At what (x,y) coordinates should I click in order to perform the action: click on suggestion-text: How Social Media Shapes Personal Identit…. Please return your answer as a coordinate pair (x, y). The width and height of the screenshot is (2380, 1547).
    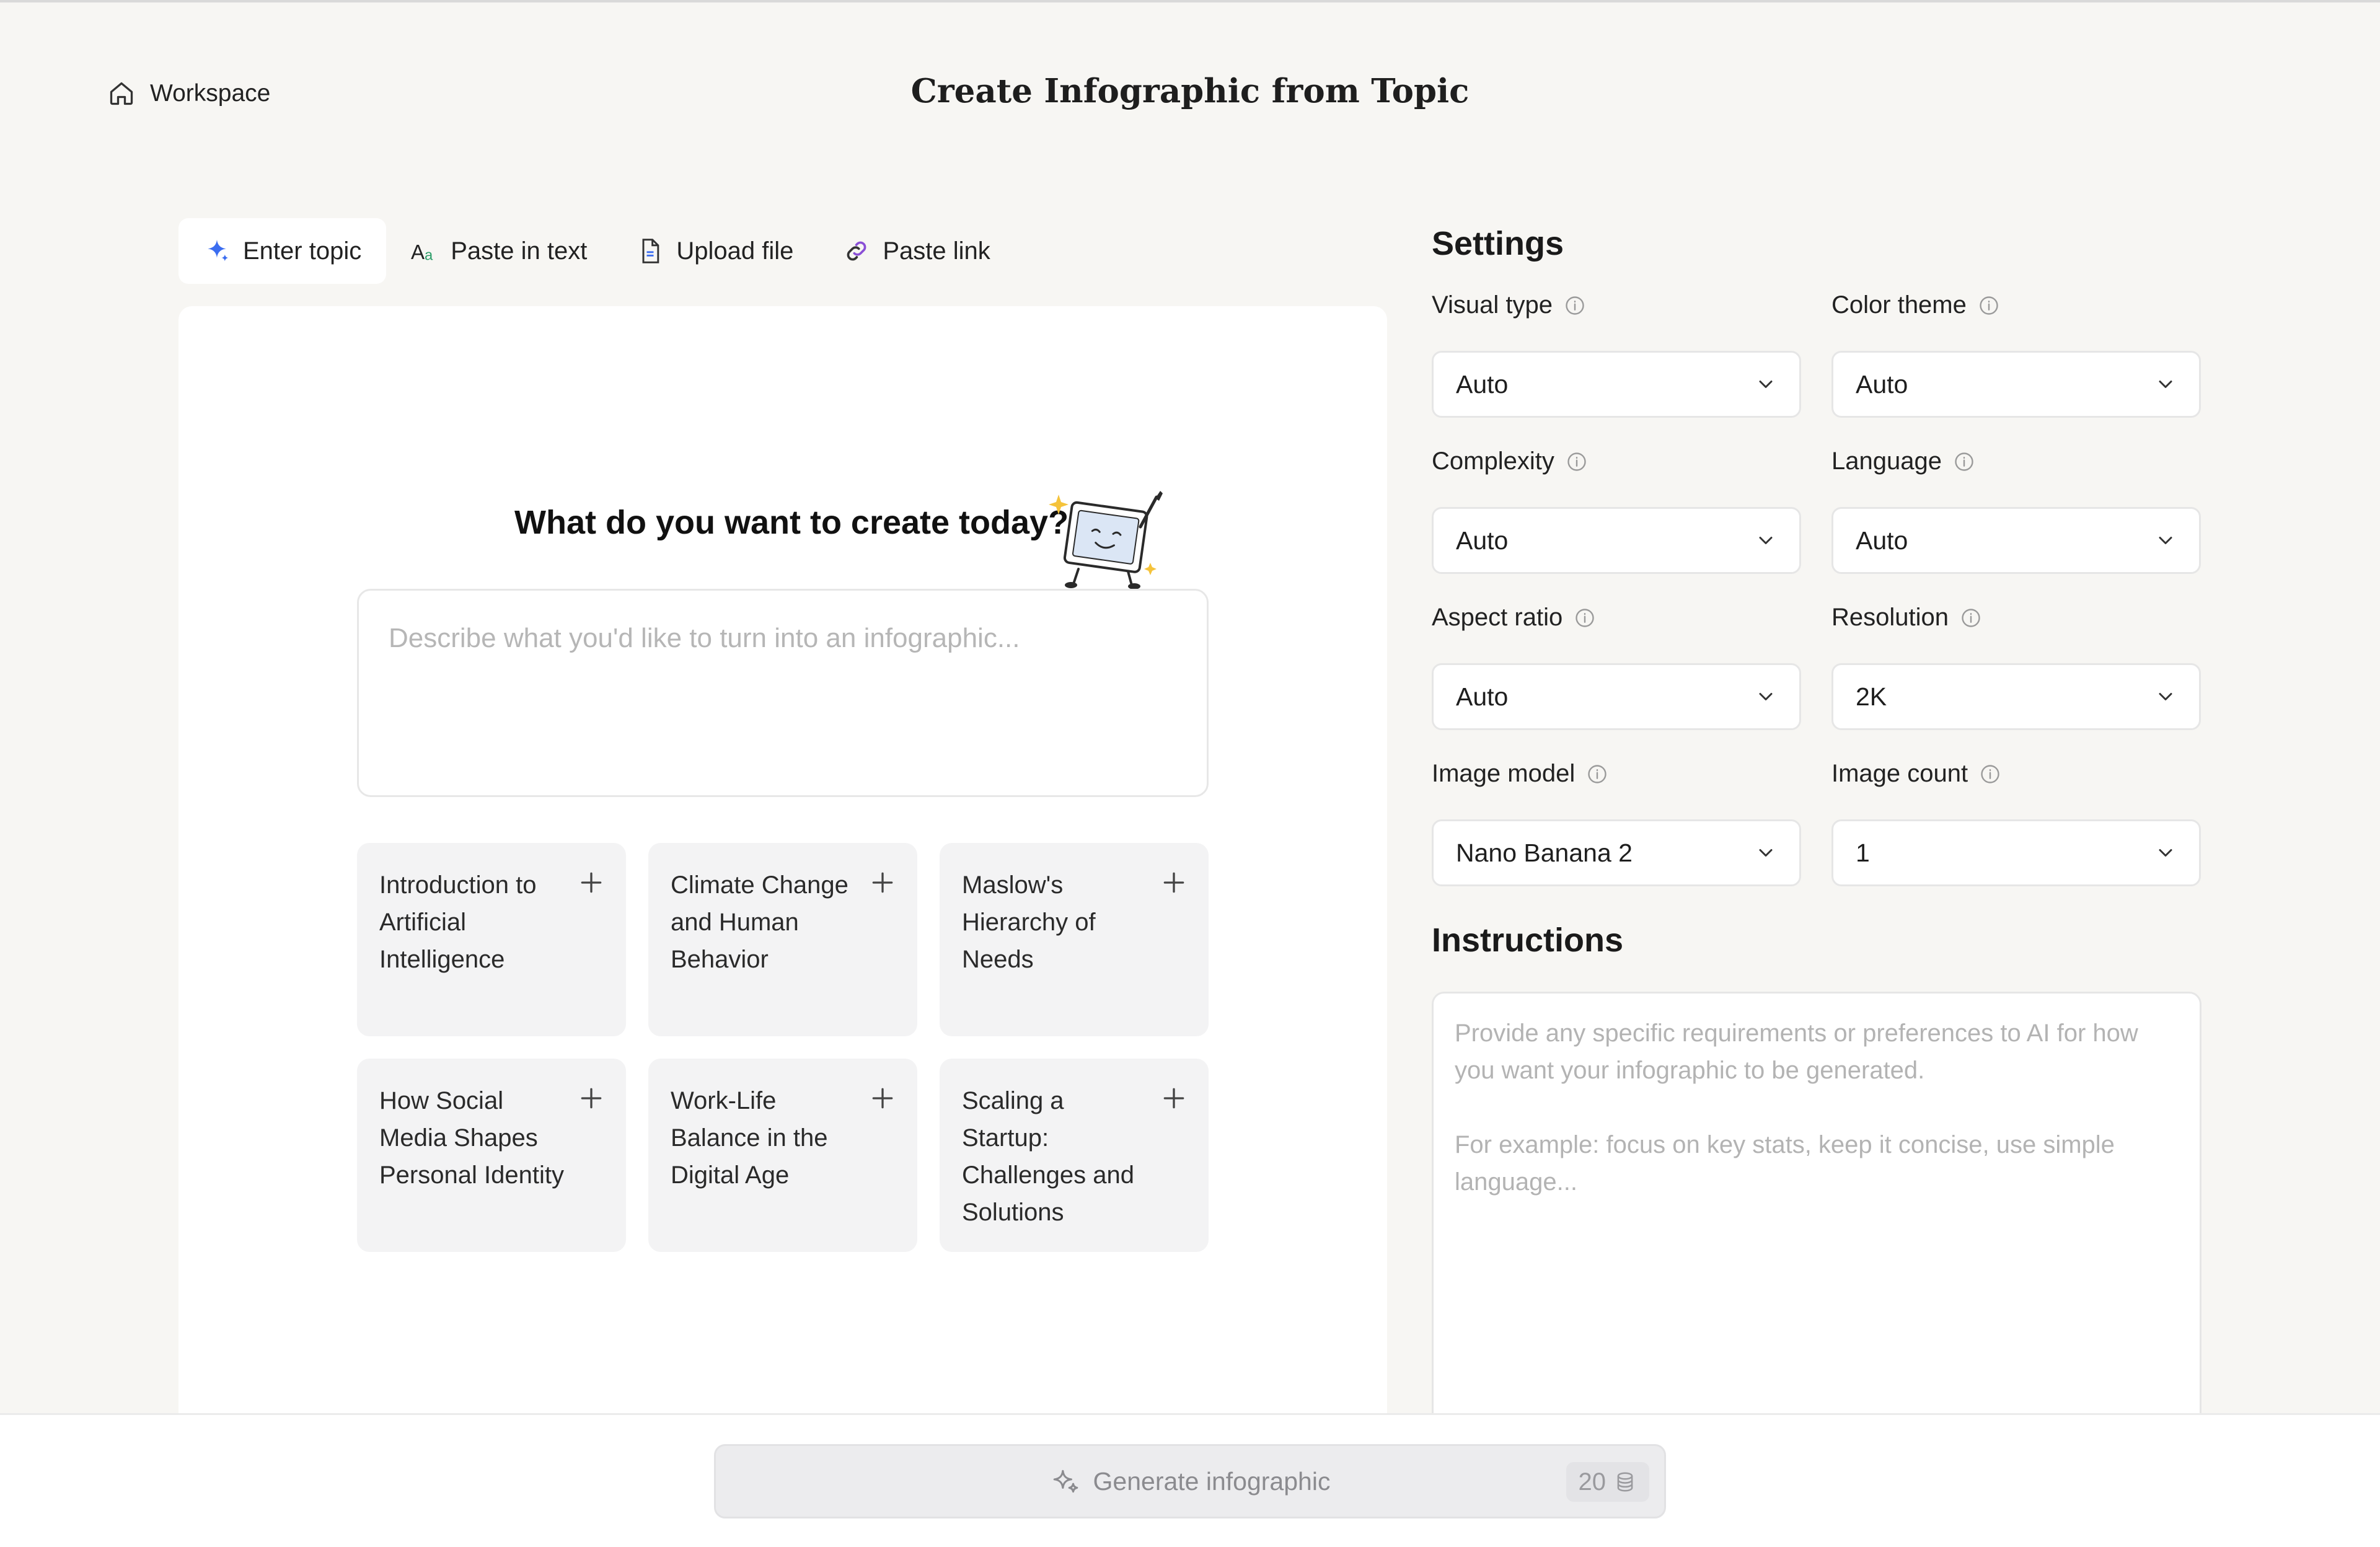
    Looking at the image, I should click on (471, 1138).